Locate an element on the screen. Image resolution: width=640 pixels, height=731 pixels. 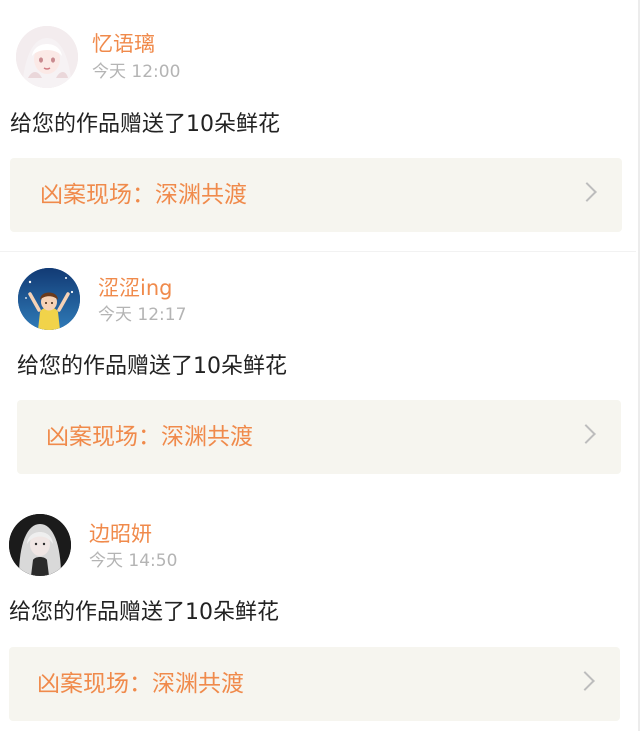
username: 边昭妍 is located at coordinates (120, 534).